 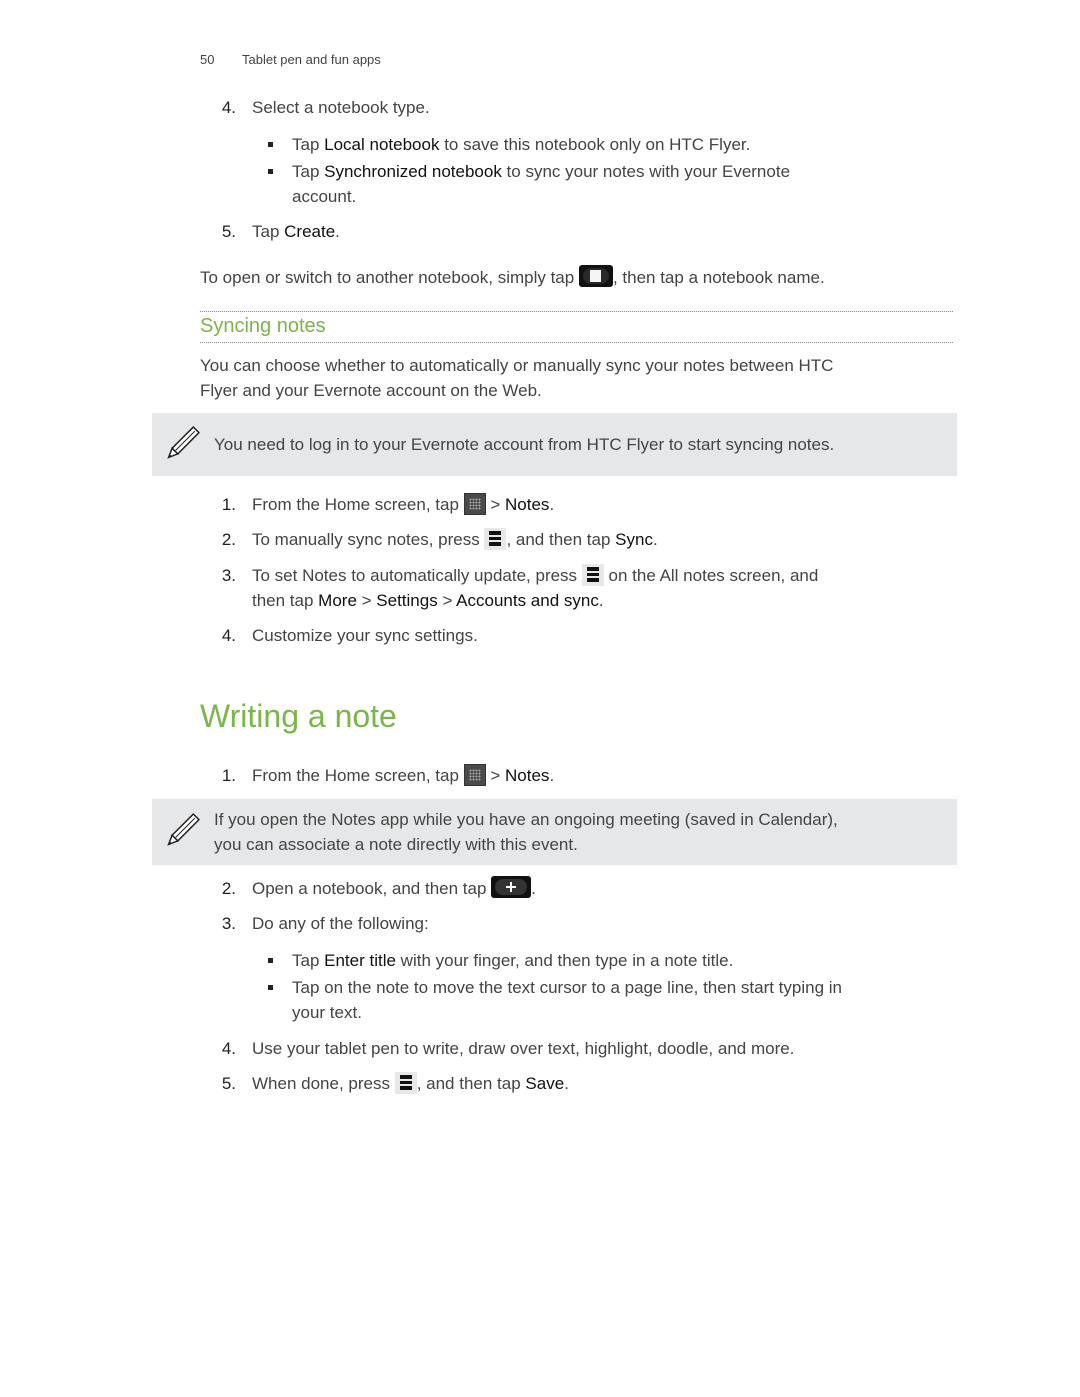 What do you see at coordinates (413, 171) in the screenshot?
I see `ui-term: Synchronized notebook` at bounding box center [413, 171].